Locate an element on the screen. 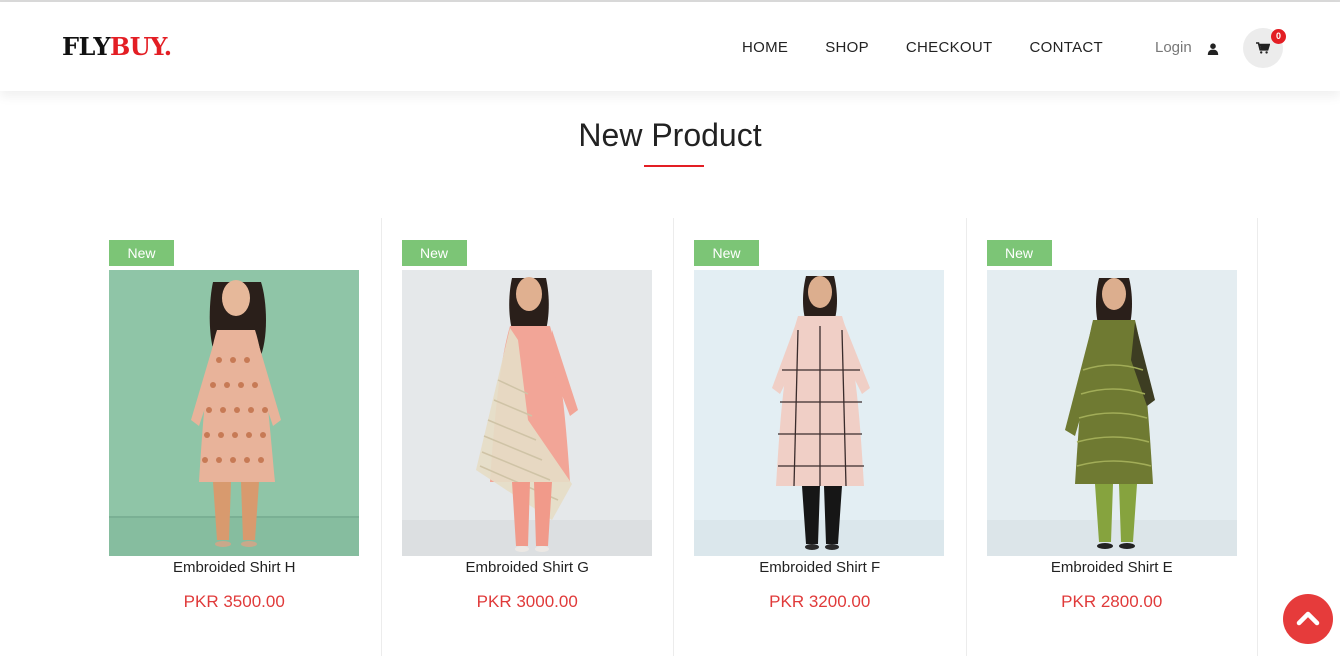 This screenshot has width=1340, height=656. product-card: New Embroided Shirt G PKR 3000.00 is located at coordinates (527, 437).